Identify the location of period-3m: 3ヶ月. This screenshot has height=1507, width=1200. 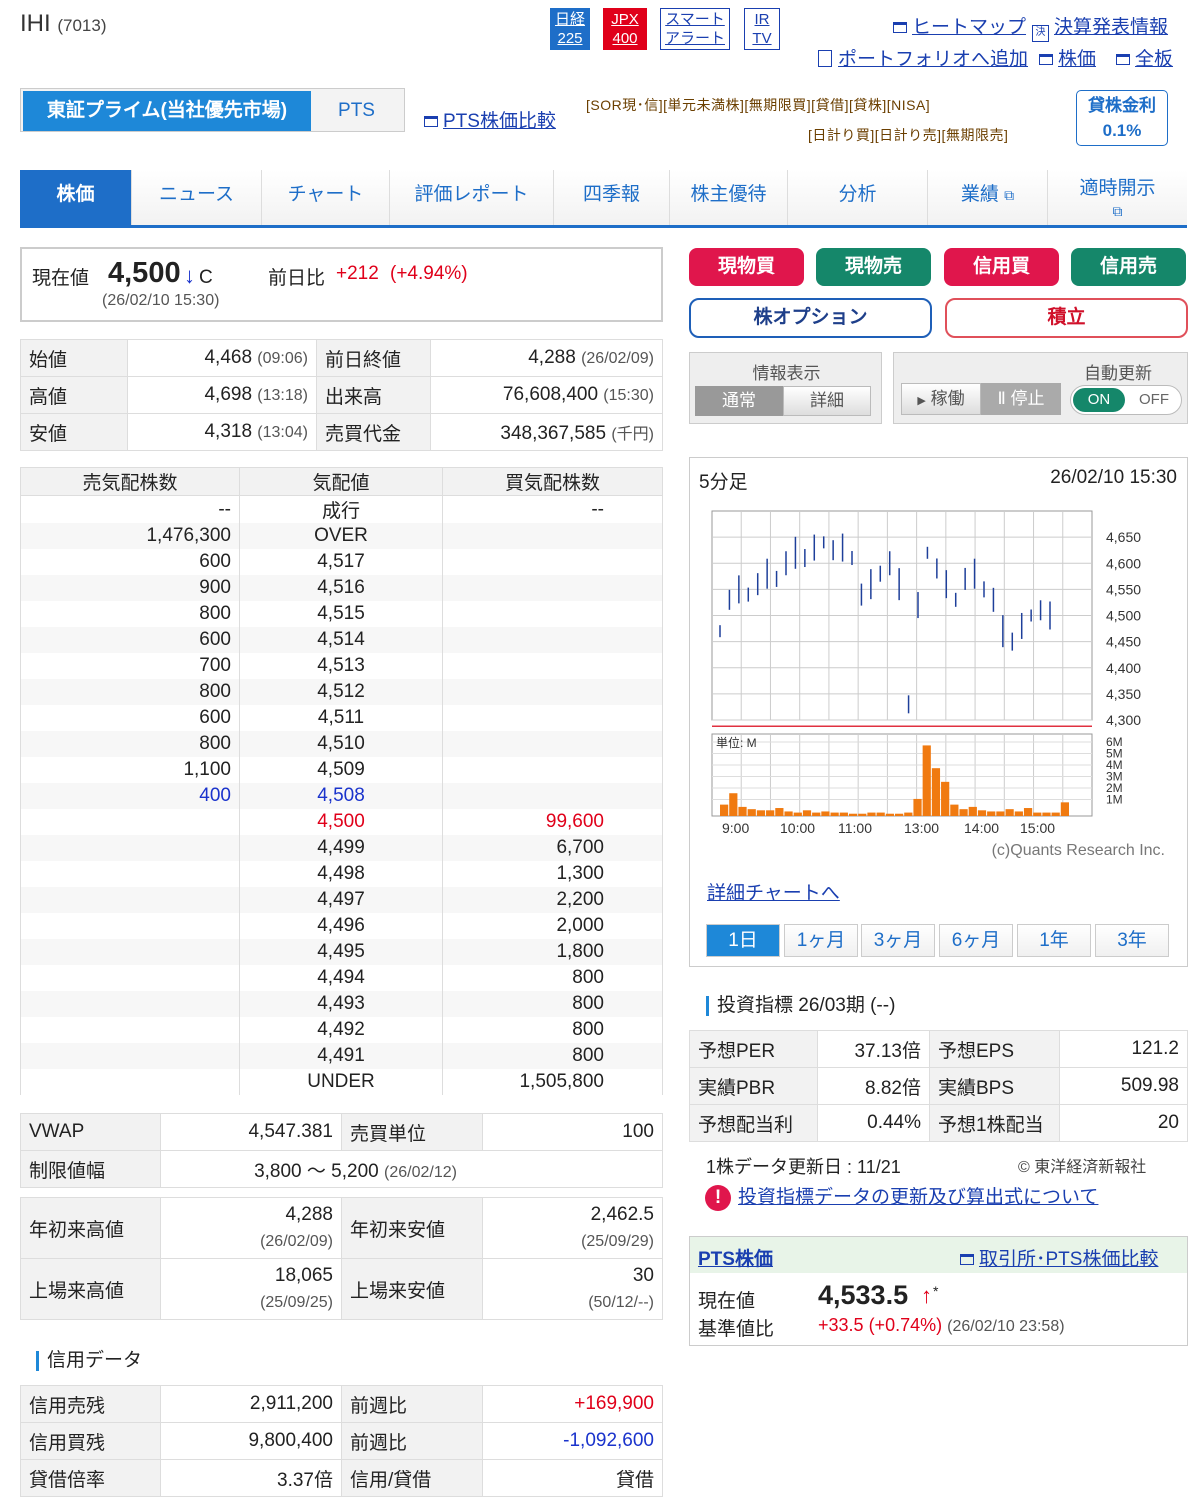
(898, 940).